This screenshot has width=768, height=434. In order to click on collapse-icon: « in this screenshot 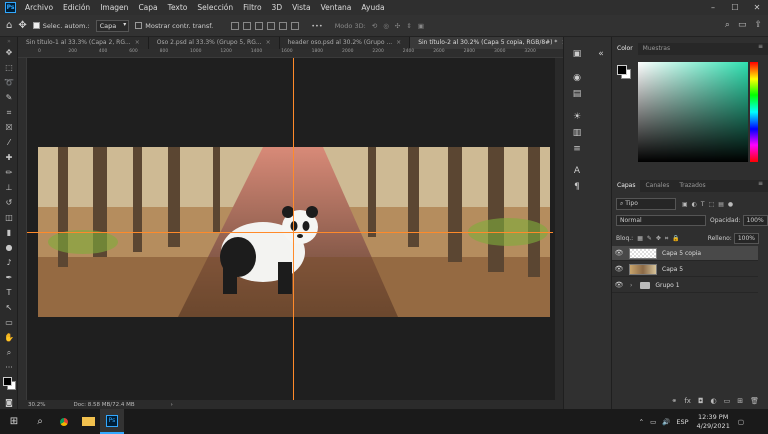, I will do `click(601, 55)`.